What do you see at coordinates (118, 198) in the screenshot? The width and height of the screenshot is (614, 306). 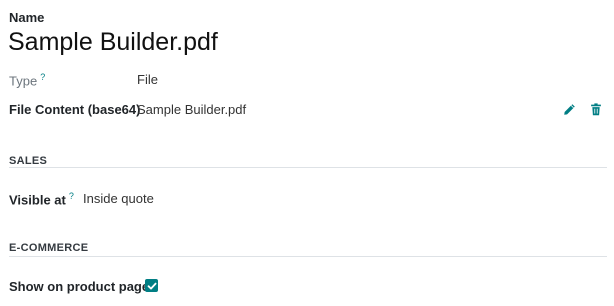 I see `visible-at-select: Inside quote` at bounding box center [118, 198].